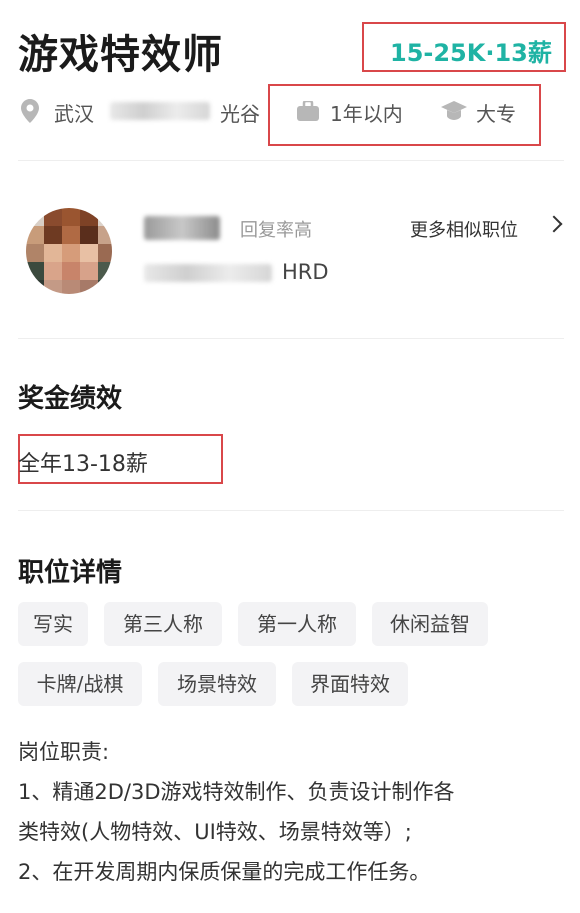 This screenshot has width=580, height=913. What do you see at coordinates (305, 272) in the screenshot?
I see `recruiter-role: HRD` at bounding box center [305, 272].